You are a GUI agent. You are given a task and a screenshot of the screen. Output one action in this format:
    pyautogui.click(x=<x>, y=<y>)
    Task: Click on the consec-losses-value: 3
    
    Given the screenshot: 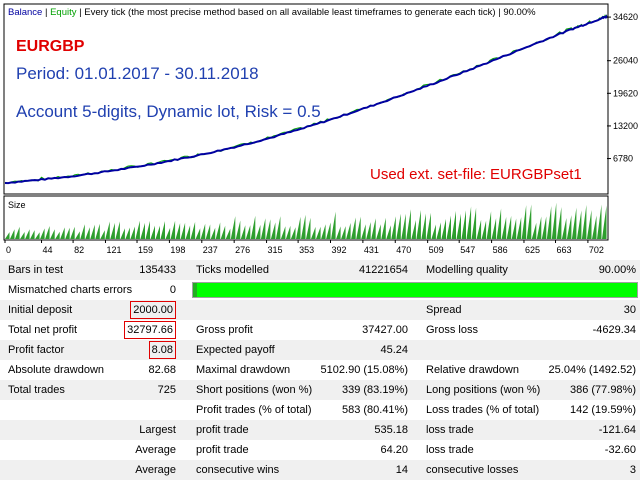 What is the action you would take?
    pyautogui.click(x=632, y=470)
    